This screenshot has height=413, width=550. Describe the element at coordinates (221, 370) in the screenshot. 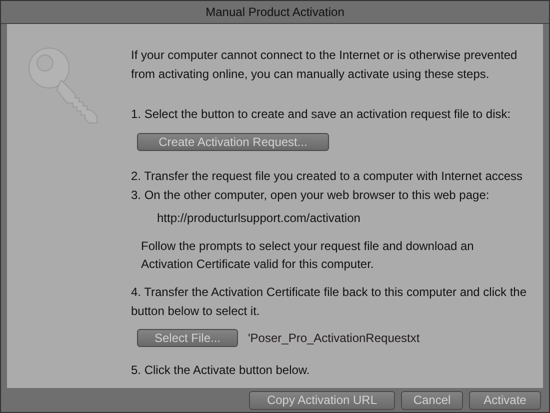

I see `step-text: 5. Click the Activate button below.` at that location.